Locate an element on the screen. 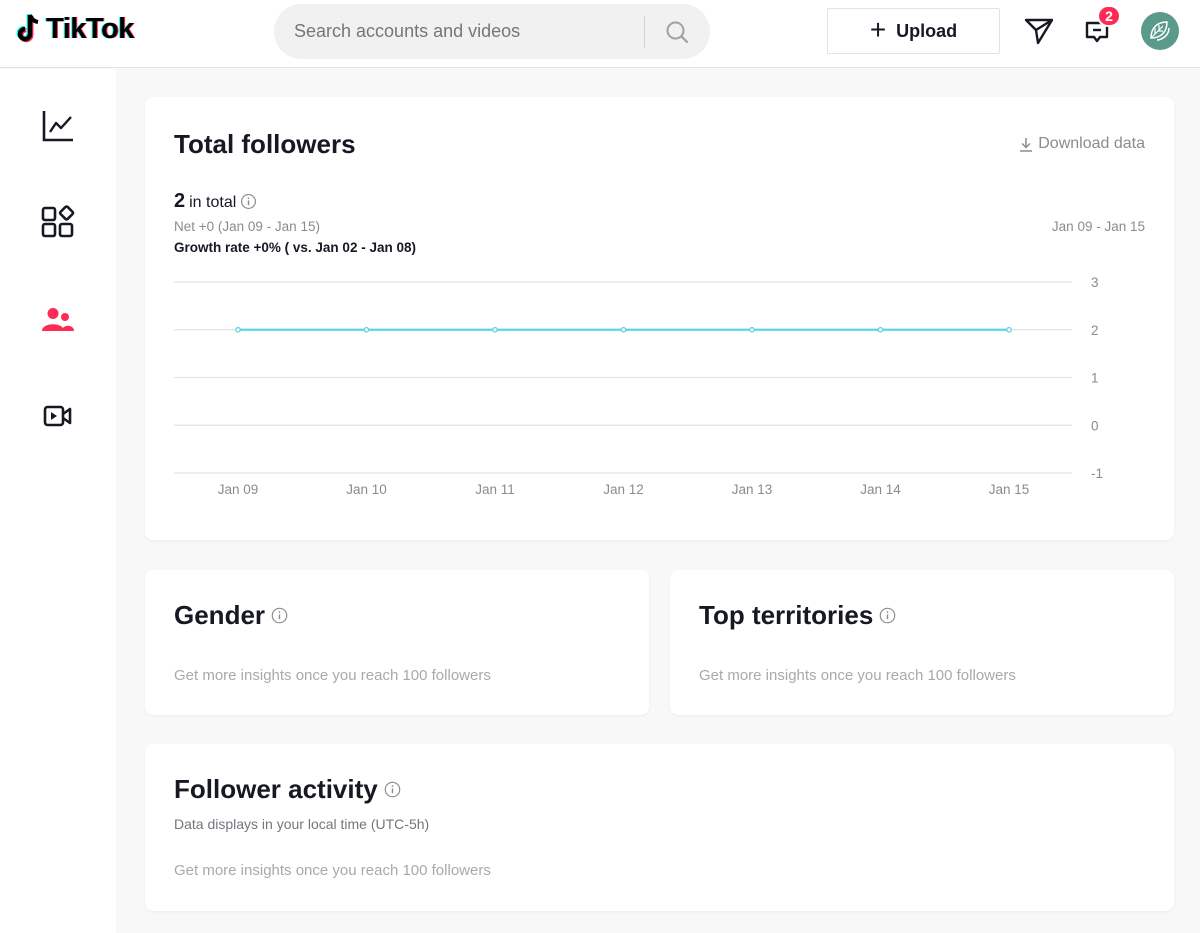  leaf-icon is located at coordinates (1160, 31).